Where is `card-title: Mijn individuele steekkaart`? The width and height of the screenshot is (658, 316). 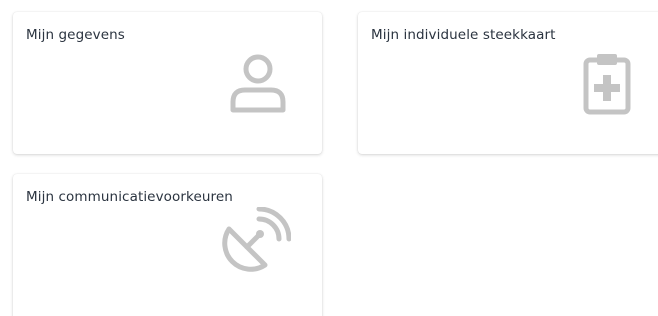 card-title: Mijn individuele steekkaart is located at coordinates (463, 35).